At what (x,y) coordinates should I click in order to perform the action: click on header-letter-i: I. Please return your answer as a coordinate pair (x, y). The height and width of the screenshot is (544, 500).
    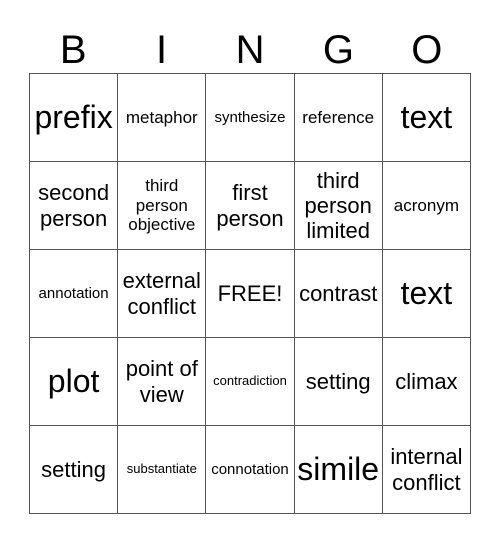
    Looking at the image, I should click on (162, 50).